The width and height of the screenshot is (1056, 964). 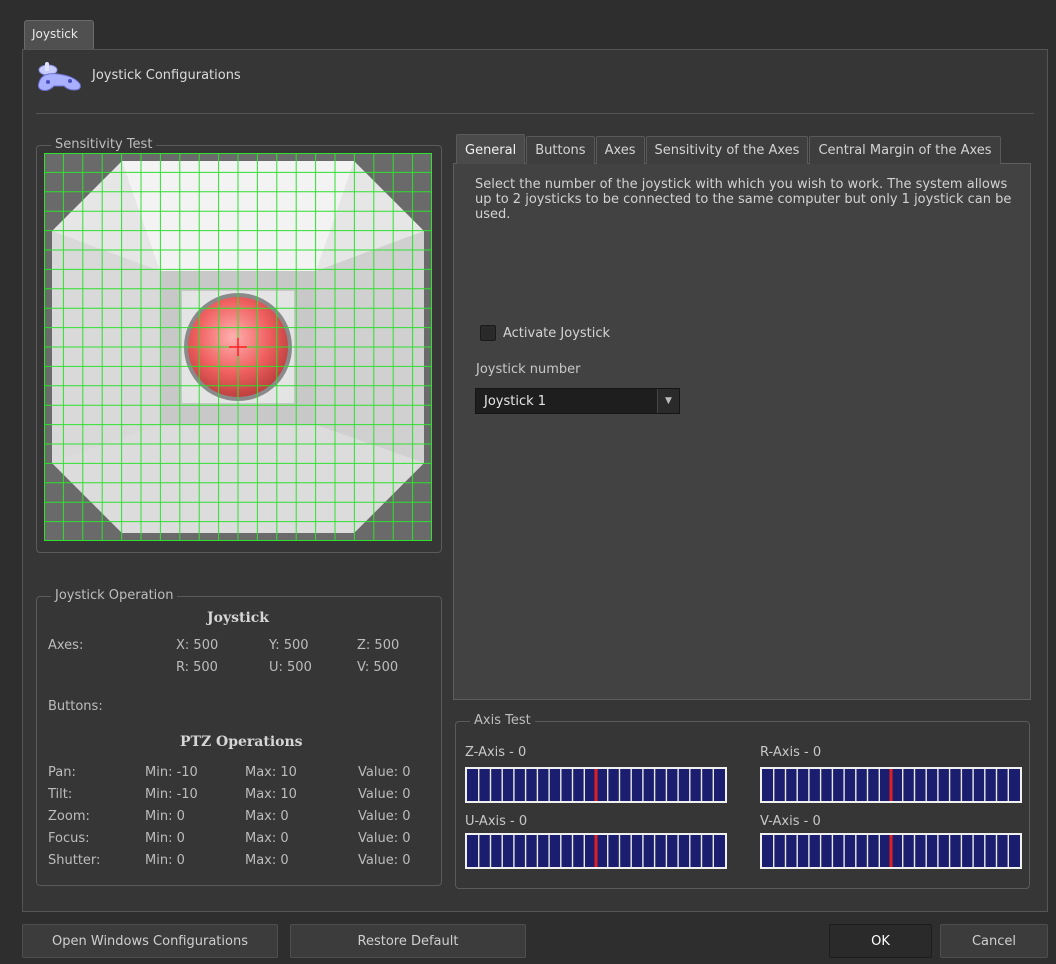 I want to click on ptz-focus-max: Max: 0, so click(x=267, y=838).